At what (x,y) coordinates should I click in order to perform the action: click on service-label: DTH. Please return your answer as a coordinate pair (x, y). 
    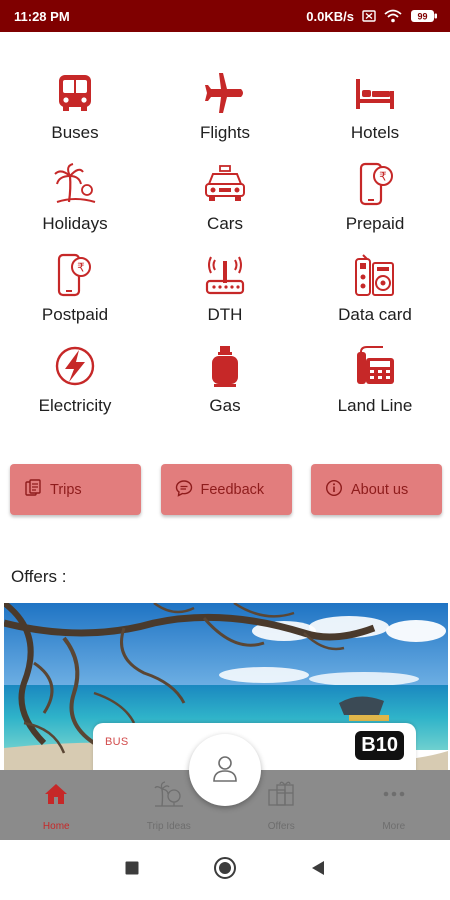
    Looking at the image, I should click on (225, 314).